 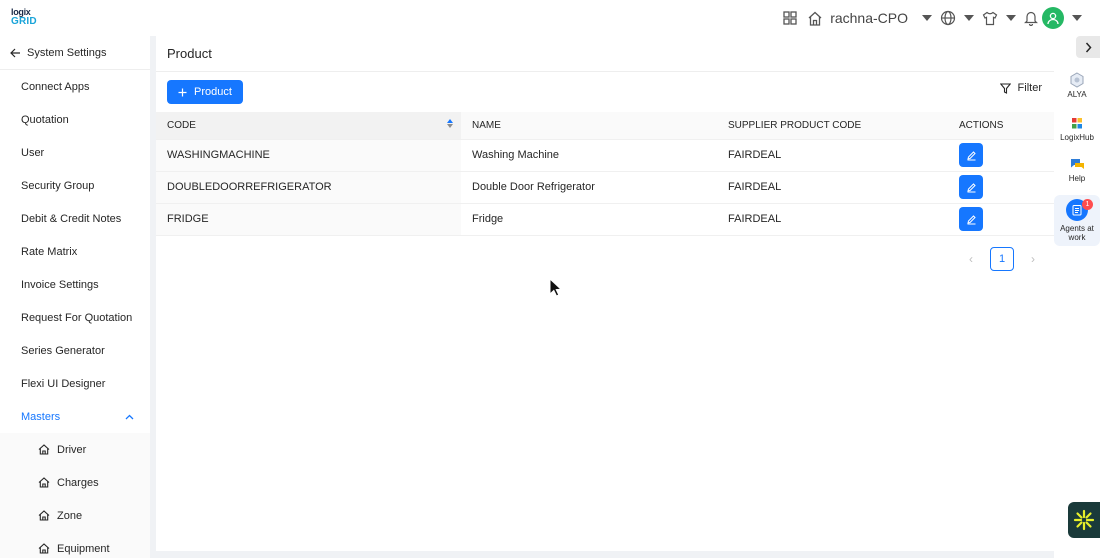 What do you see at coordinates (75, 545) in the screenshot?
I see `sidebar-subitem-equipment: Equipment` at bounding box center [75, 545].